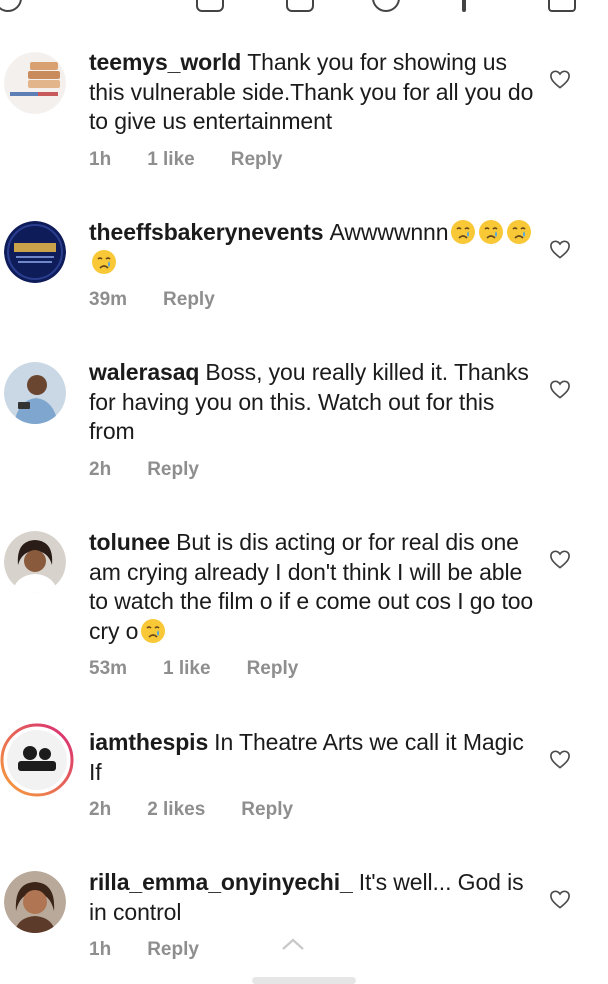  What do you see at coordinates (300, 6) in the screenshot?
I see `add-post-icon` at bounding box center [300, 6].